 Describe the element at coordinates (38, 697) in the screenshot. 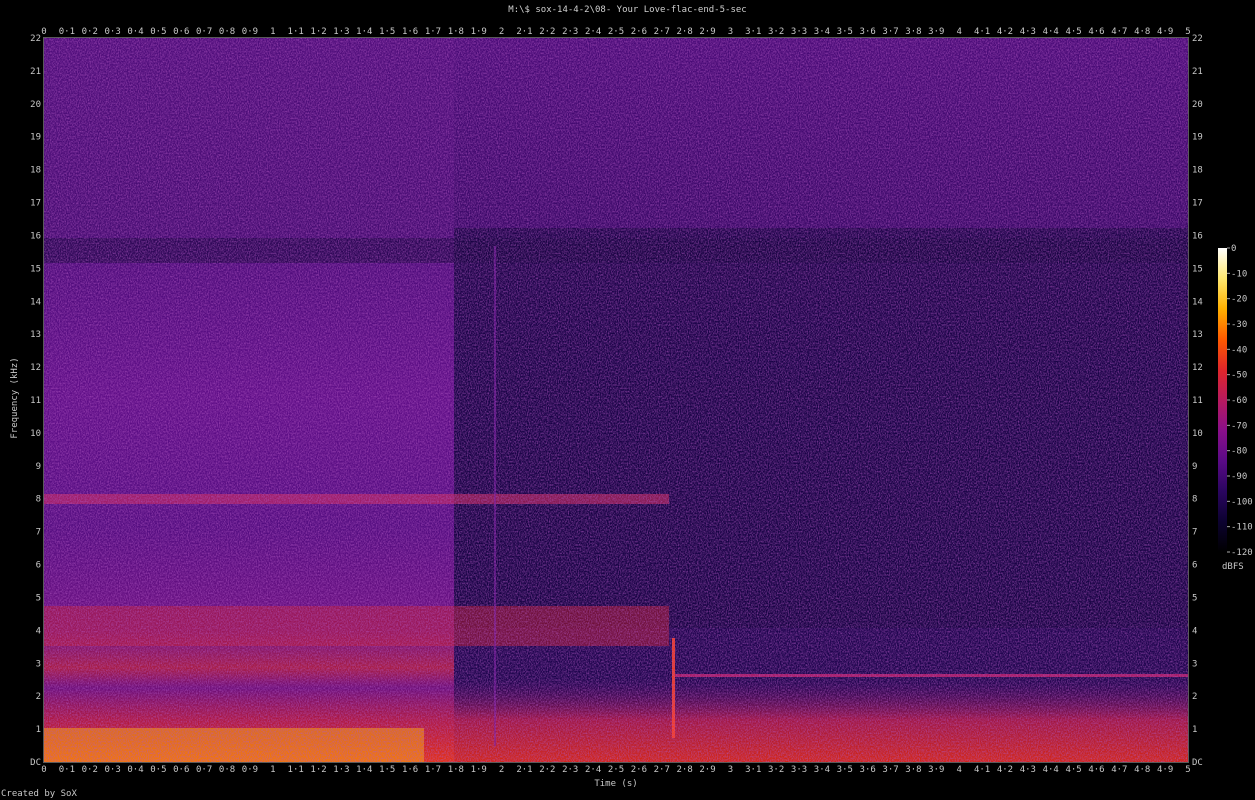

I see `y-tick-left: 2` at that location.